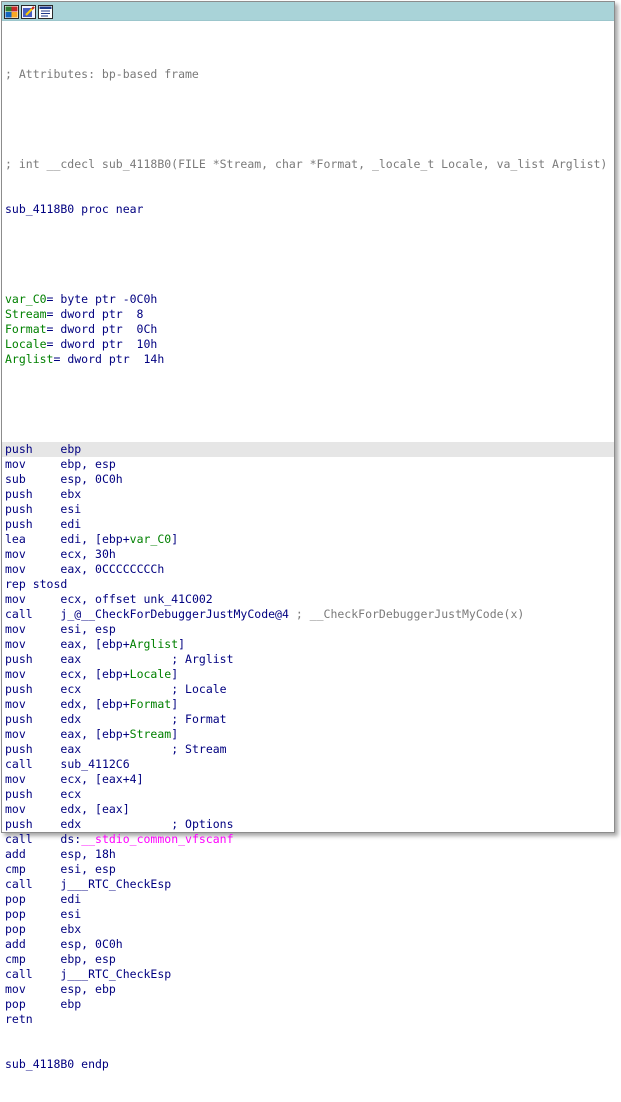  What do you see at coordinates (88, 554) in the screenshot?
I see `operands: ecx, 30h` at bounding box center [88, 554].